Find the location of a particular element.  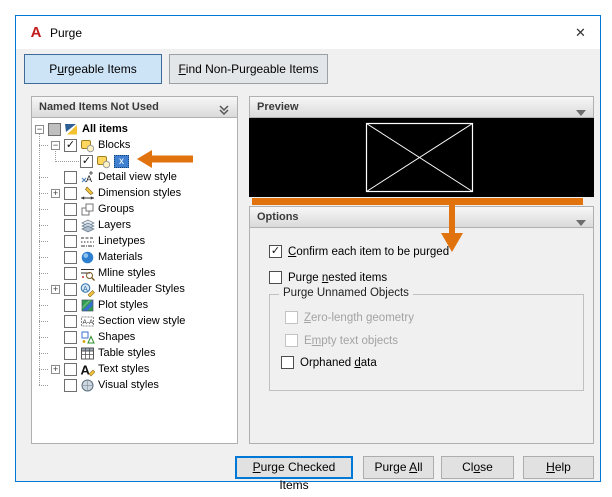

checkbox-orphaned-data is located at coordinates (287, 362).